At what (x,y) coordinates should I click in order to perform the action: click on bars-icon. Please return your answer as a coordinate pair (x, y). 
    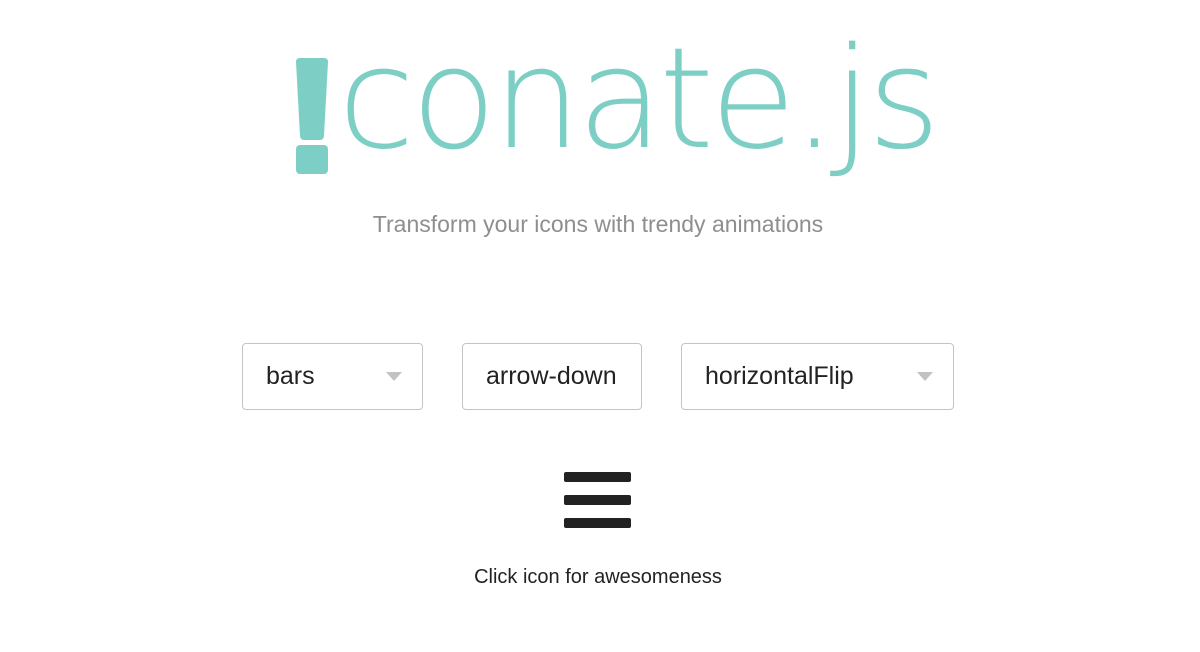
    Looking at the image, I should click on (597, 501).